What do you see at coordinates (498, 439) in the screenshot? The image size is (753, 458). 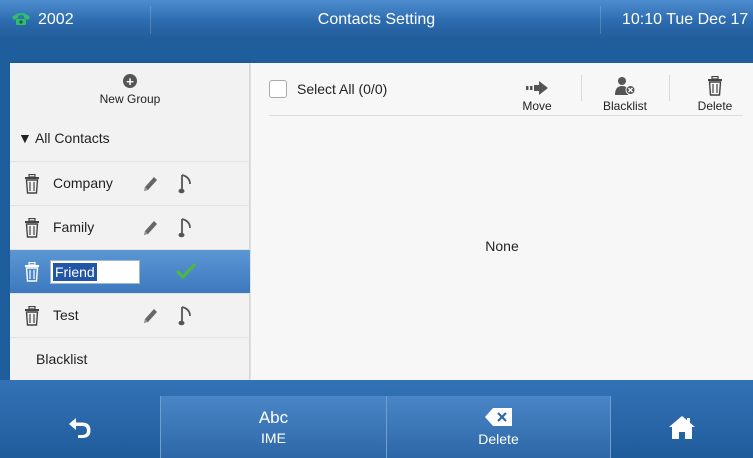 I see `delete-softkey-label: Delete` at bounding box center [498, 439].